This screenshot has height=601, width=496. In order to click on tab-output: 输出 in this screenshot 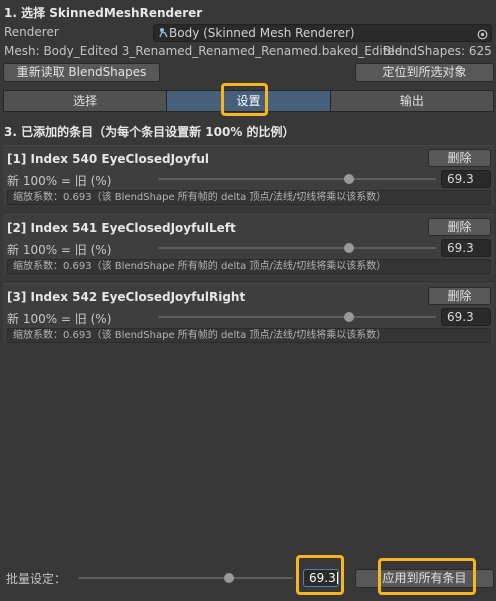, I will do `click(412, 101)`.